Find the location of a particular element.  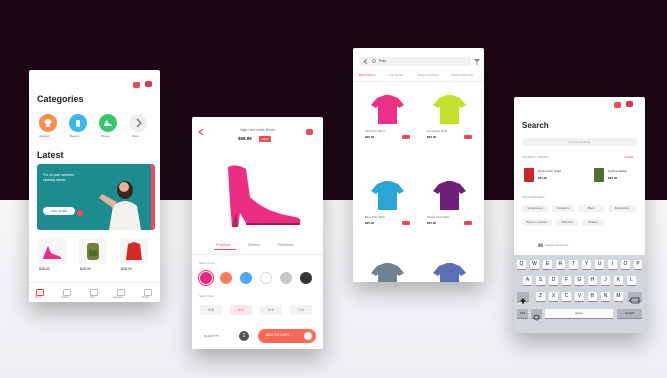

cart-tab-icon is located at coordinates (94, 292).